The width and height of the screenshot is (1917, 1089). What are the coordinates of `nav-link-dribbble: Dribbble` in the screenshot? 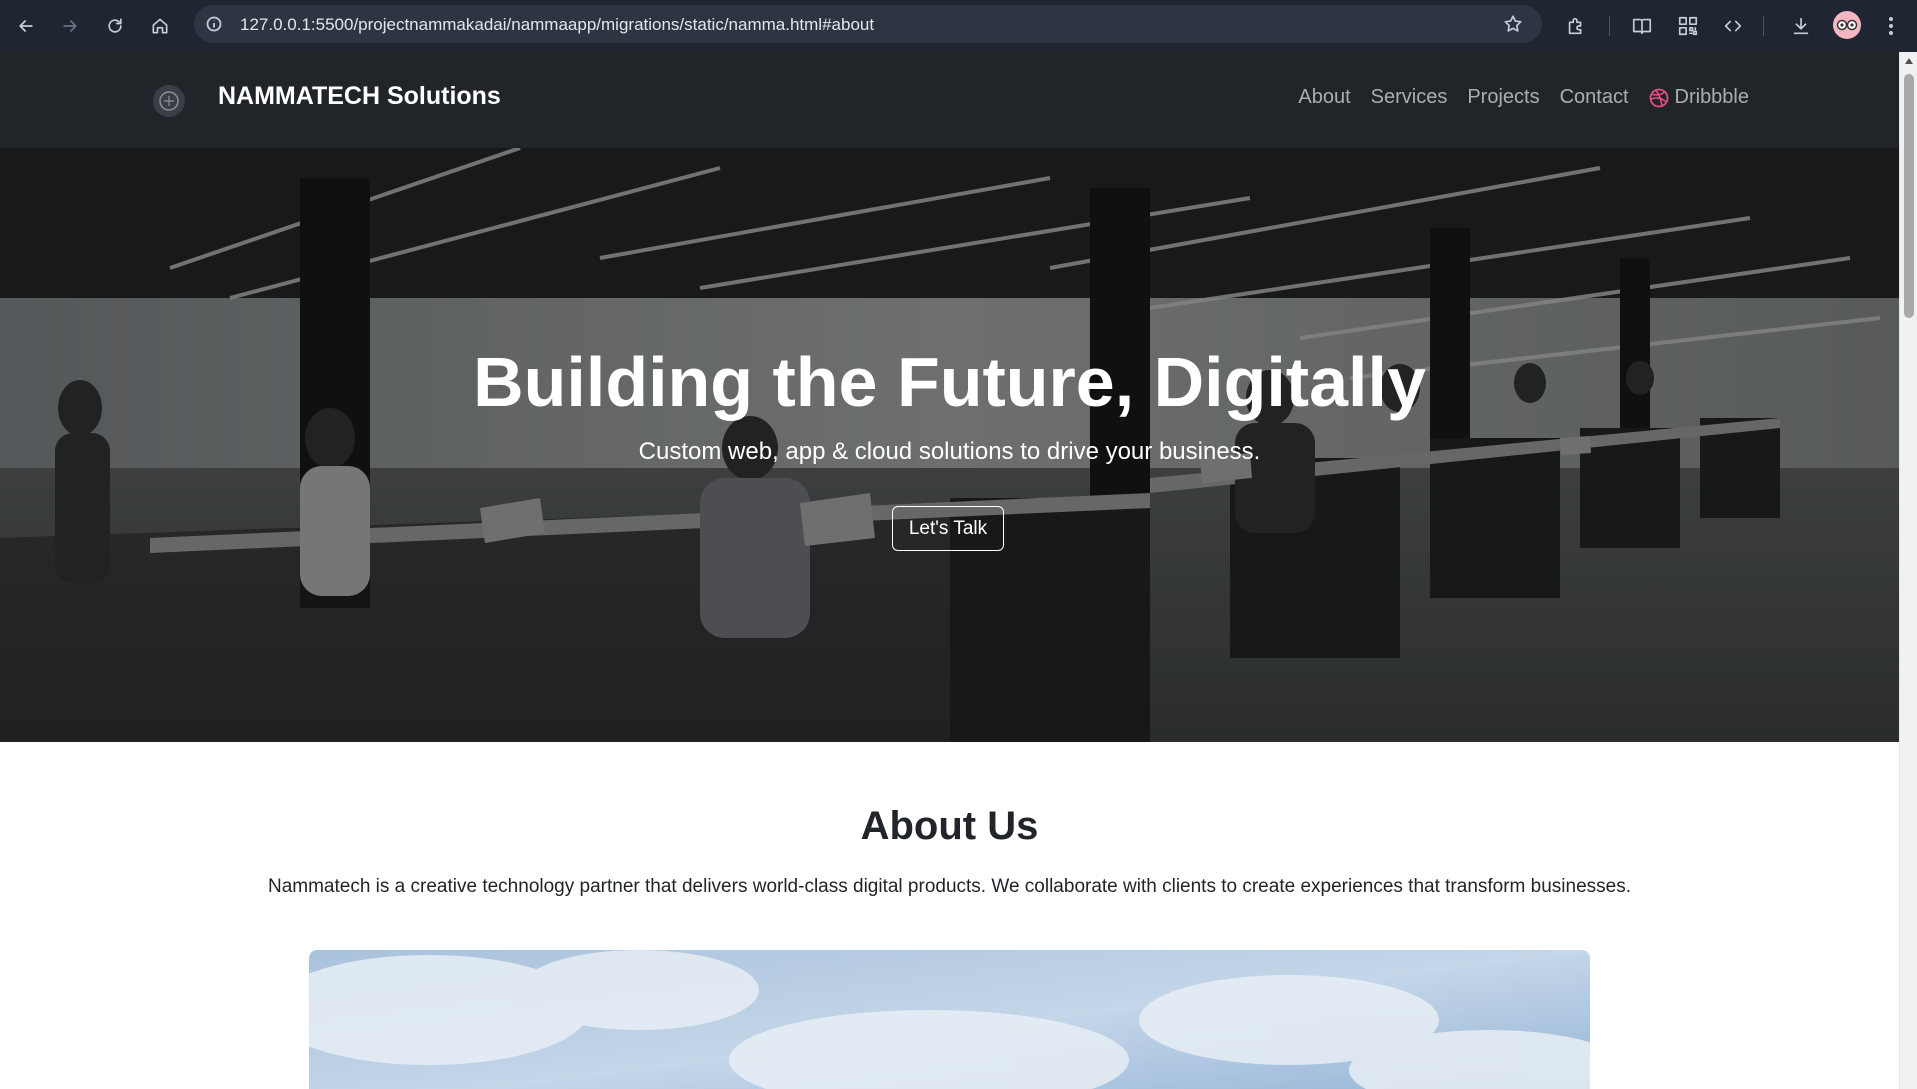 It's located at (1699, 97).